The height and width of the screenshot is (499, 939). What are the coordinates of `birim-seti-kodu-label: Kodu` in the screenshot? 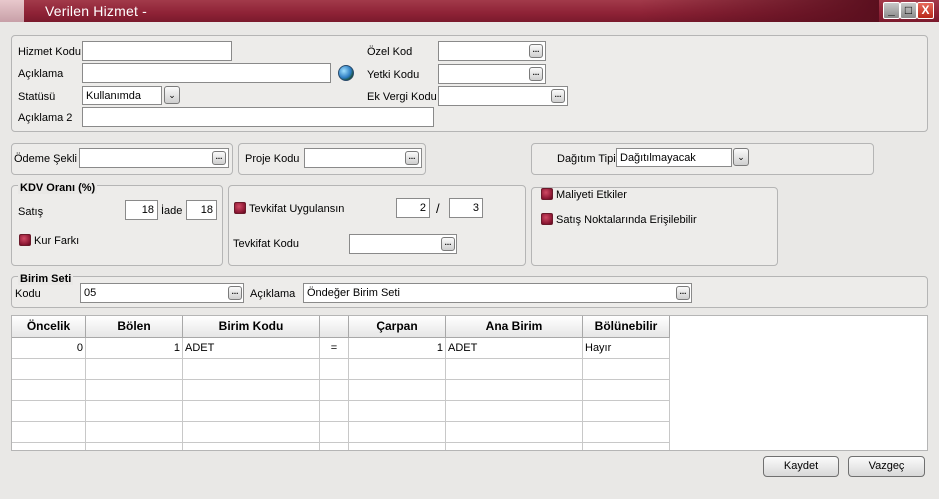 It's located at (28, 294).